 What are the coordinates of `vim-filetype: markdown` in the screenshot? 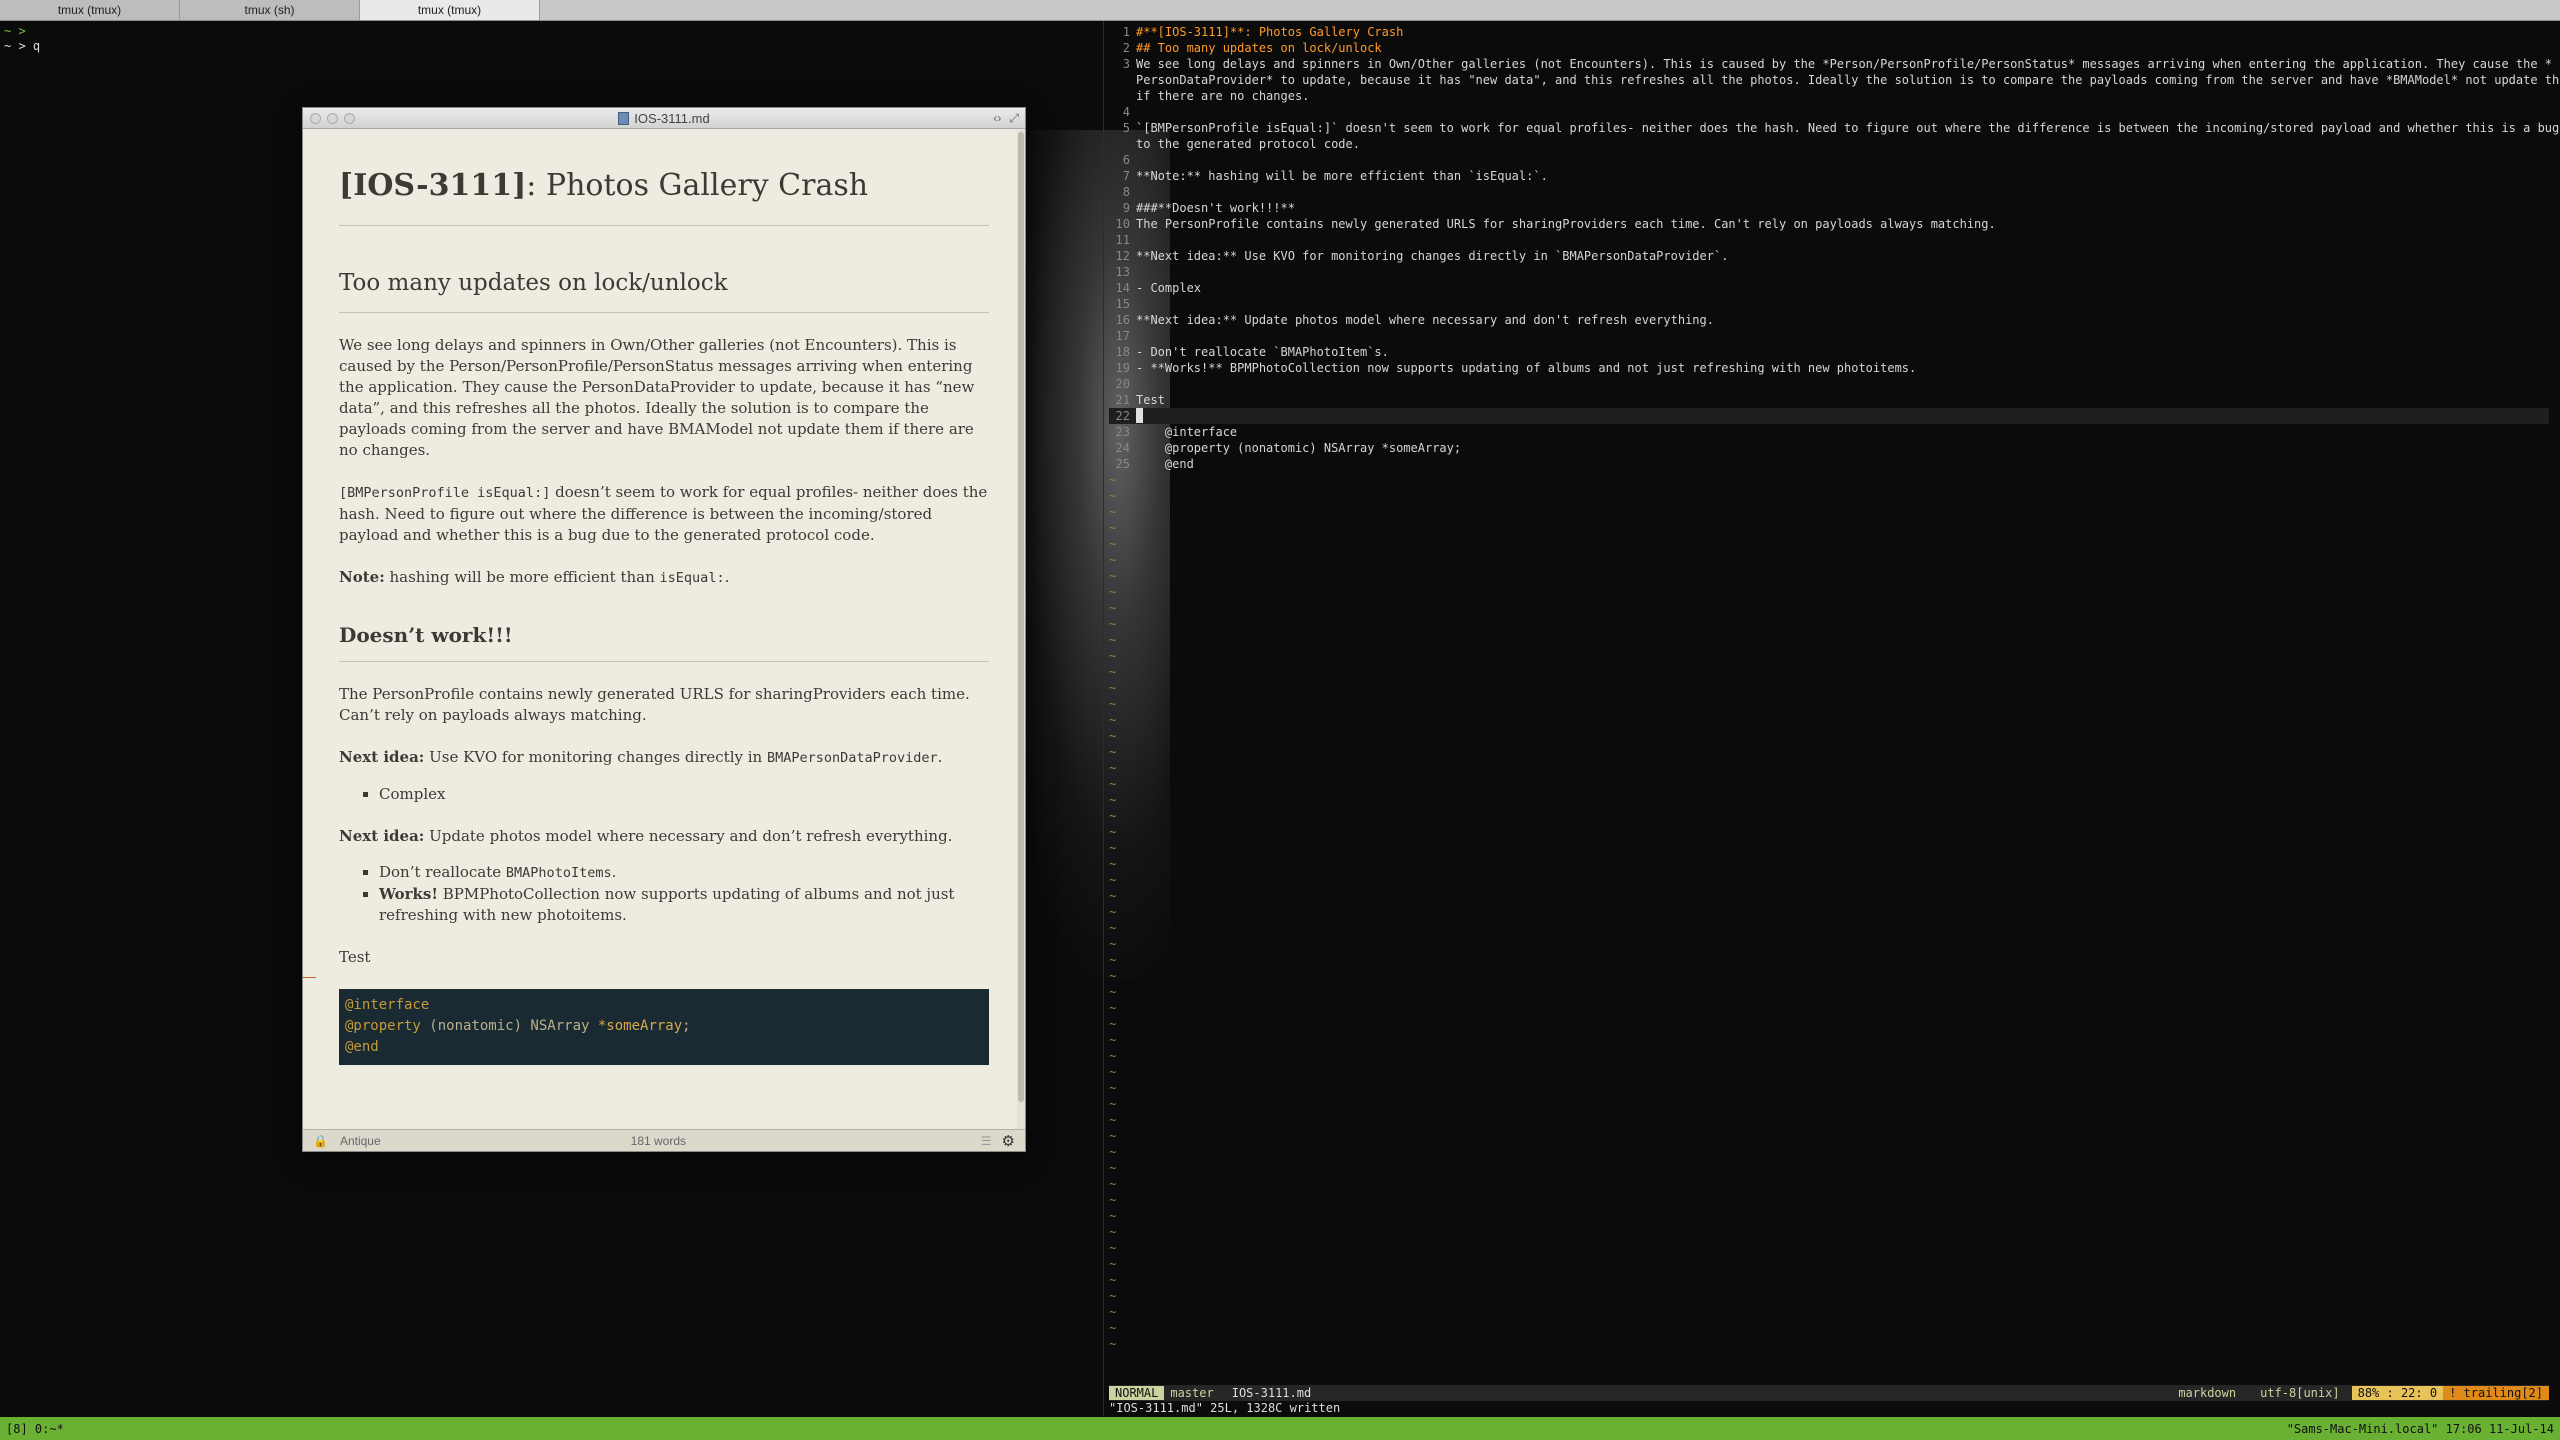 It's located at (2207, 1393).